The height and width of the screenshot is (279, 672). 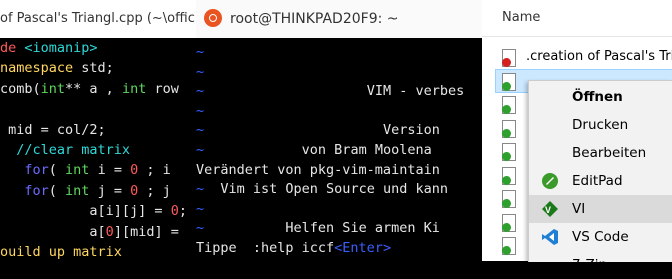 What do you see at coordinates (61, 252) in the screenshot?
I see `code-token: ouild up matrix` at bounding box center [61, 252].